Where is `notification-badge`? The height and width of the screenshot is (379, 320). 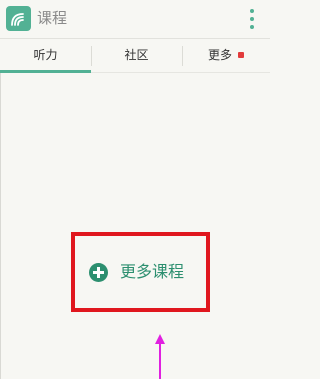
notification-badge is located at coordinates (241, 54).